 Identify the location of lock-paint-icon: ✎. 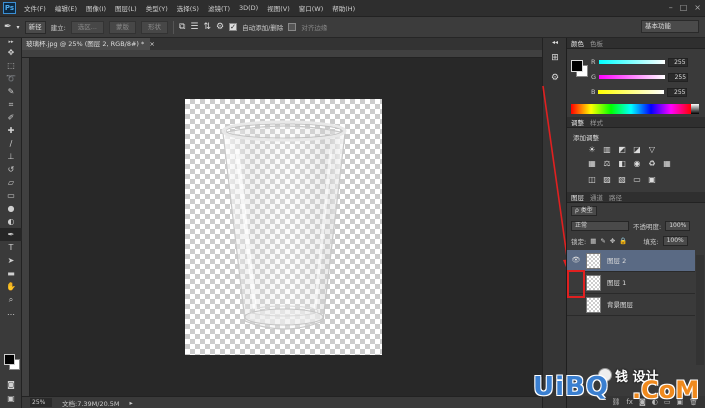
(602, 241).